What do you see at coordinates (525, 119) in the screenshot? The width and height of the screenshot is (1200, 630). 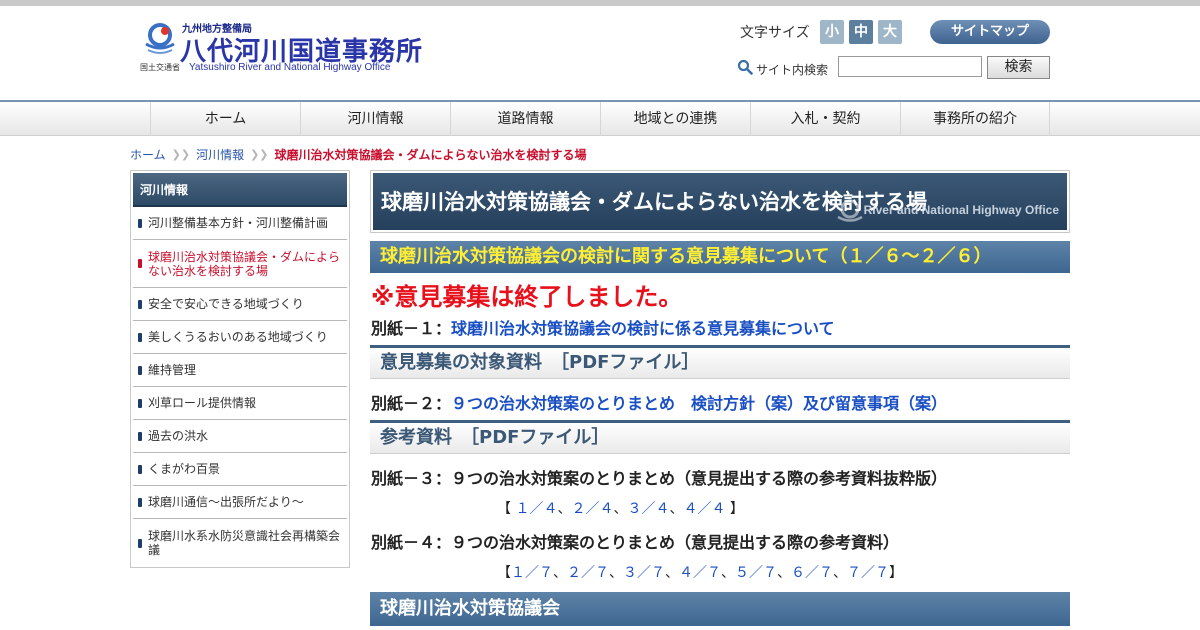 I see `nav-road-info: 道路情報` at bounding box center [525, 119].